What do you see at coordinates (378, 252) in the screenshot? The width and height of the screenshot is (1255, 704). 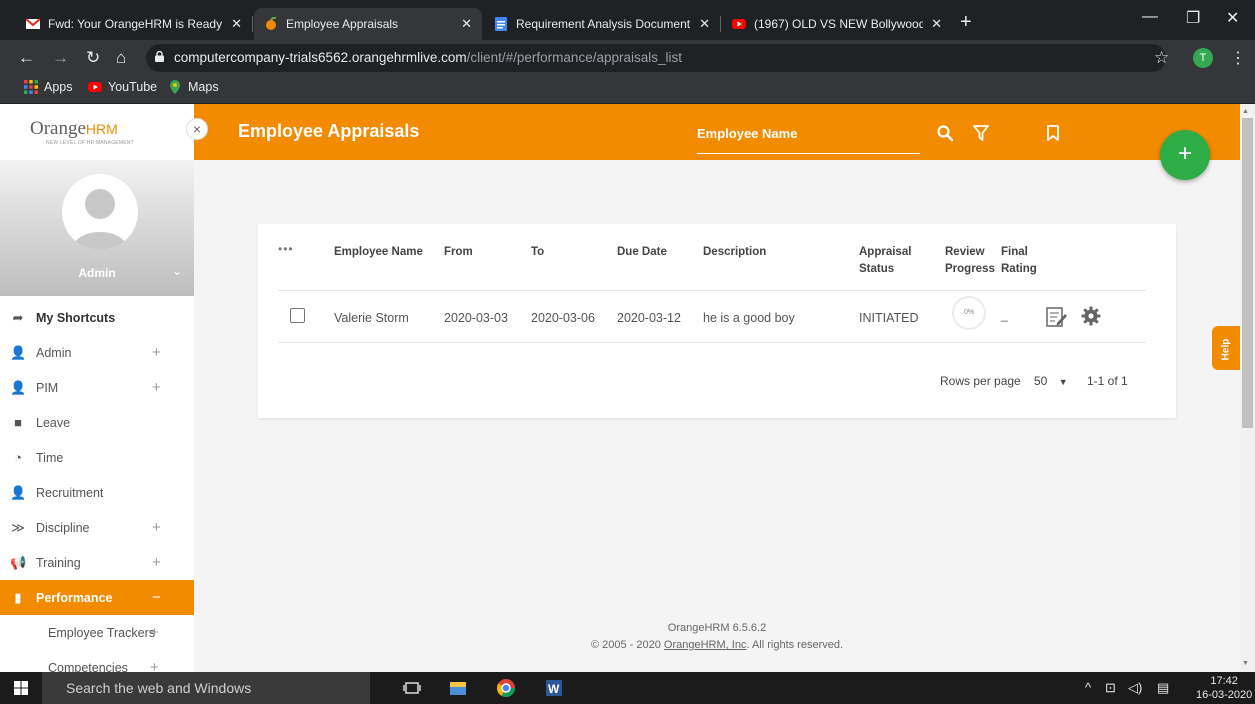 I see `column-header-employee-name: Employee Name` at bounding box center [378, 252].